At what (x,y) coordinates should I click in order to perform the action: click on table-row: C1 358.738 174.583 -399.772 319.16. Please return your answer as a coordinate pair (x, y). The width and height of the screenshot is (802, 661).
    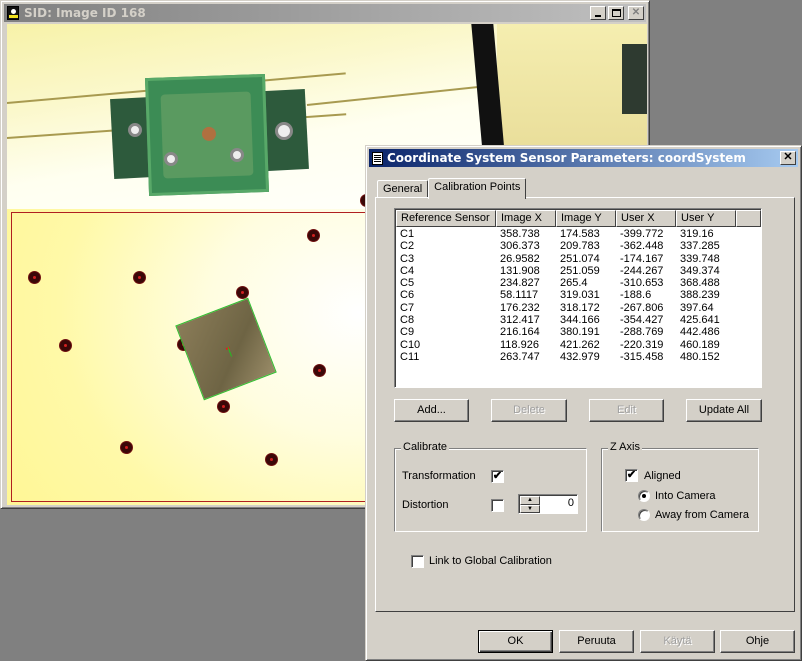
    Looking at the image, I should click on (578, 234).